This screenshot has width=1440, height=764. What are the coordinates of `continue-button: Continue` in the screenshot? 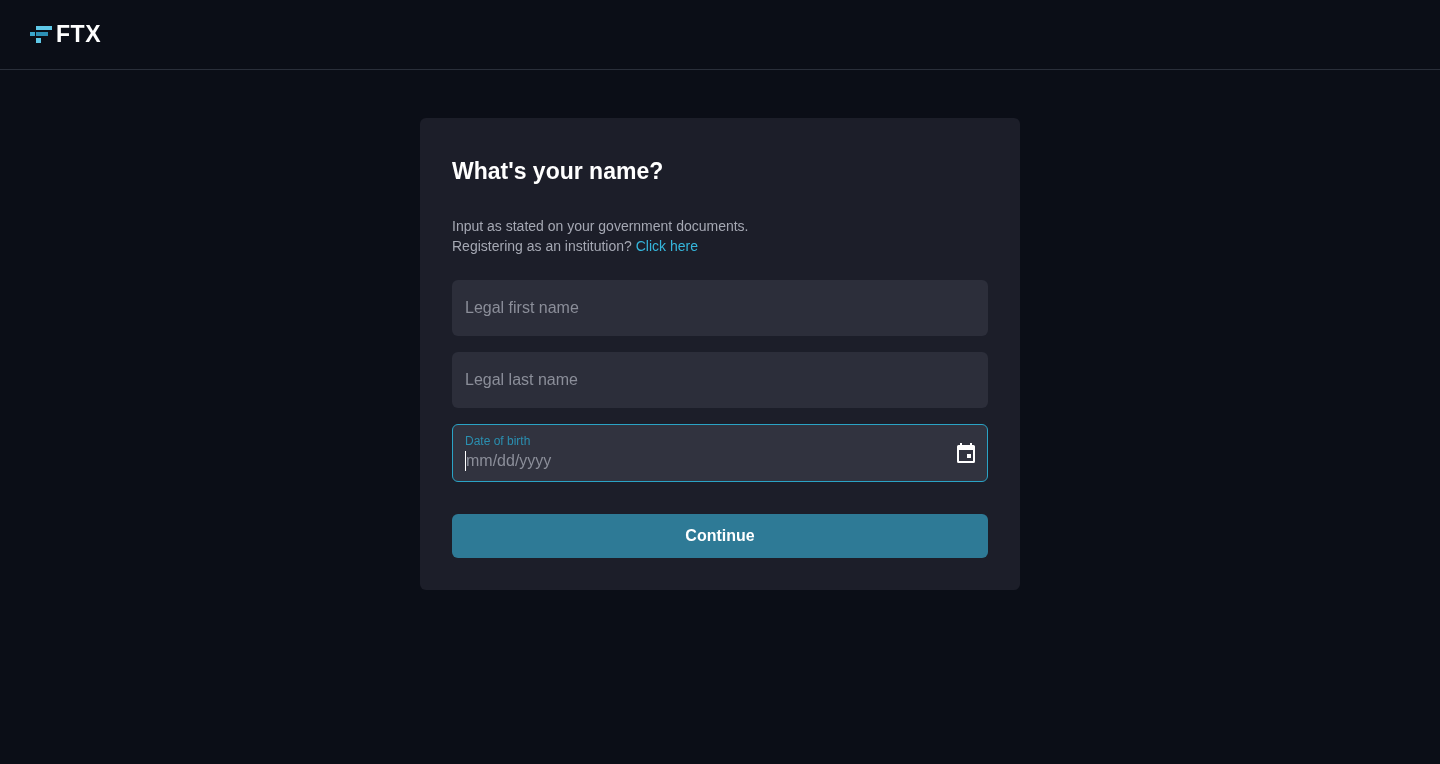 It's located at (720, 535).